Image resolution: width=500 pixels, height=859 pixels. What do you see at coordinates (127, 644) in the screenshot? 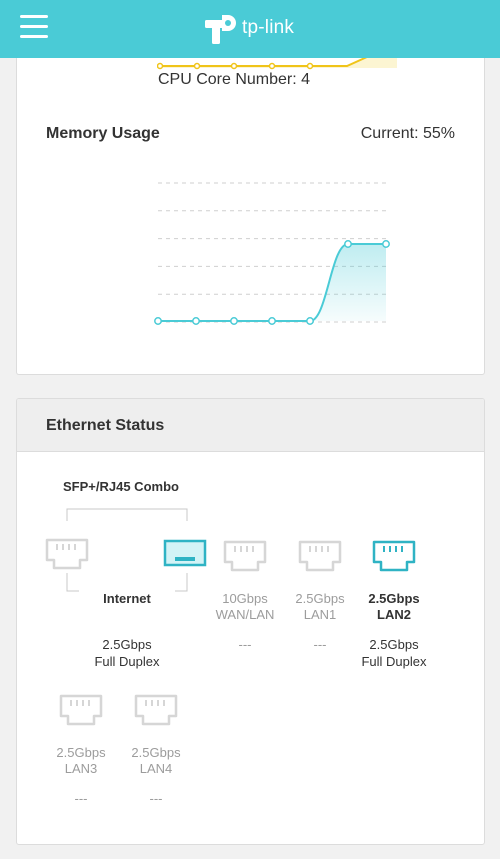
I see `internet-speed: 2.5Gbps` at bounding box center [127, 644].